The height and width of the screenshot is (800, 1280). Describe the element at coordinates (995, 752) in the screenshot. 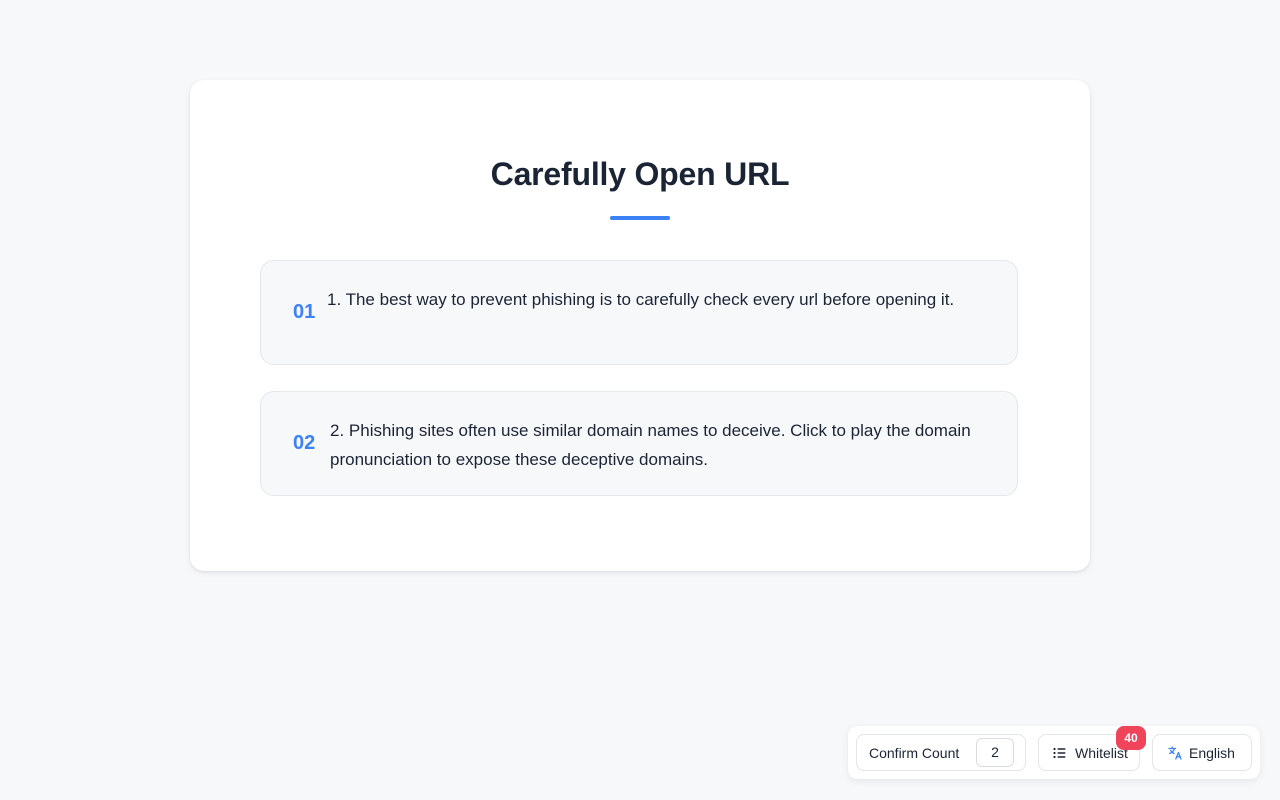

I see `confirm-count-value: 2` at that location.